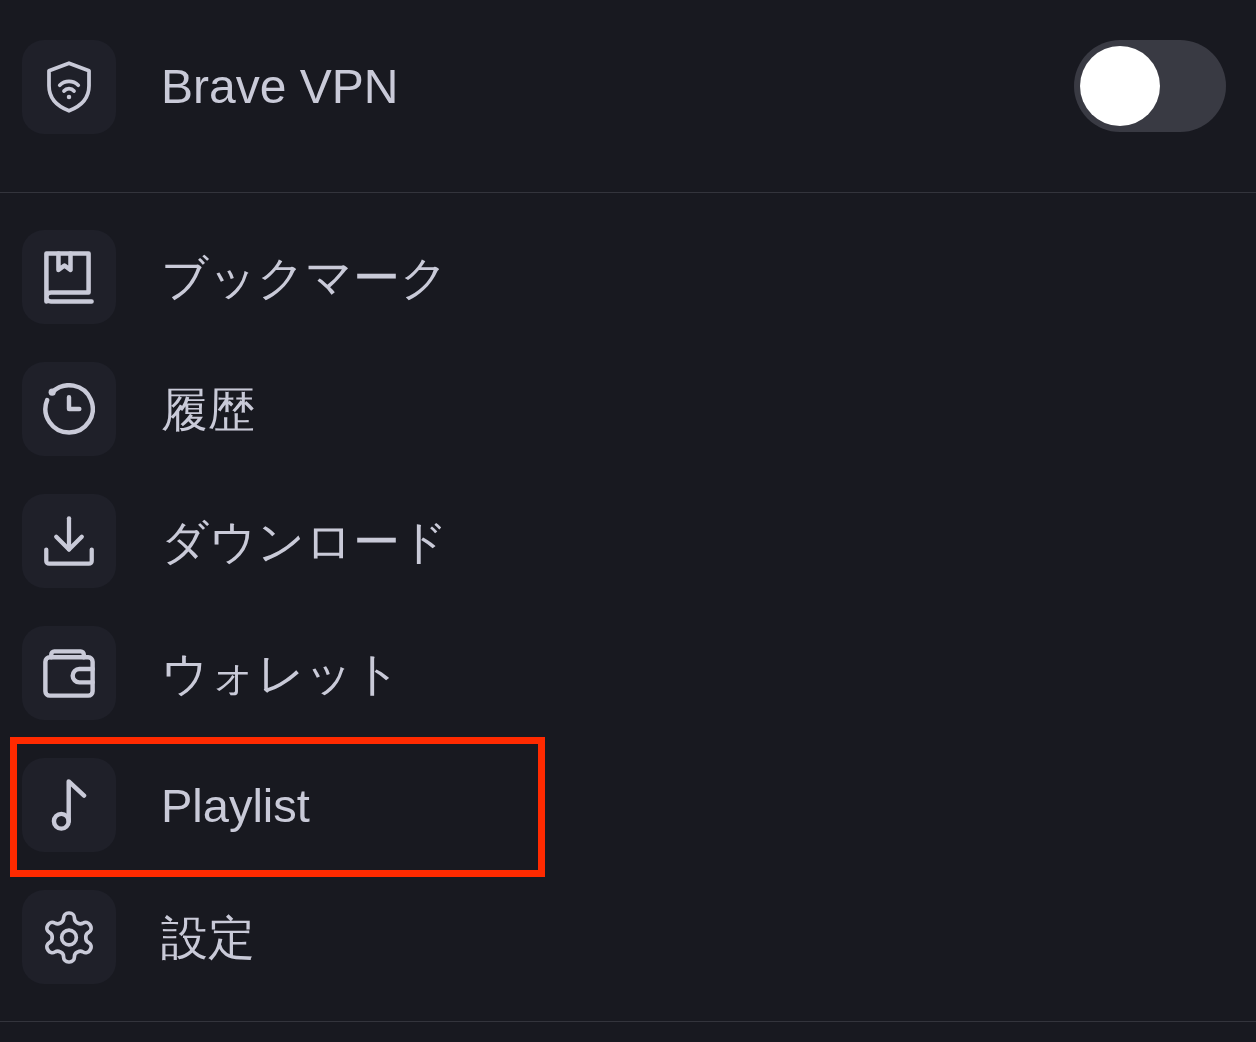 This screenshot has width=1256, height=1042. Describe the element at coordinates (69, 409) in the screenshot. I see `history-icon` at that location.